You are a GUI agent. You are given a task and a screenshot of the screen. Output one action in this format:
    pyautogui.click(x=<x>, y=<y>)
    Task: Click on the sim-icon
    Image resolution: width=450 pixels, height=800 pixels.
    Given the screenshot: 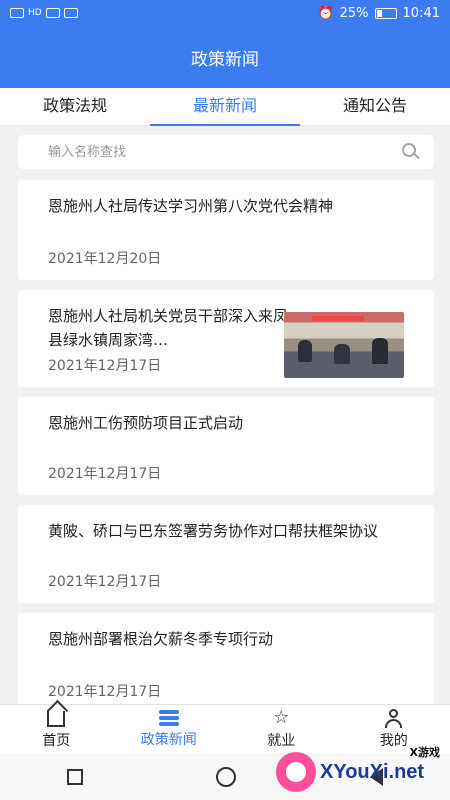 What is the action you would take?
    pyautogui.click(x=17, y=13)
    